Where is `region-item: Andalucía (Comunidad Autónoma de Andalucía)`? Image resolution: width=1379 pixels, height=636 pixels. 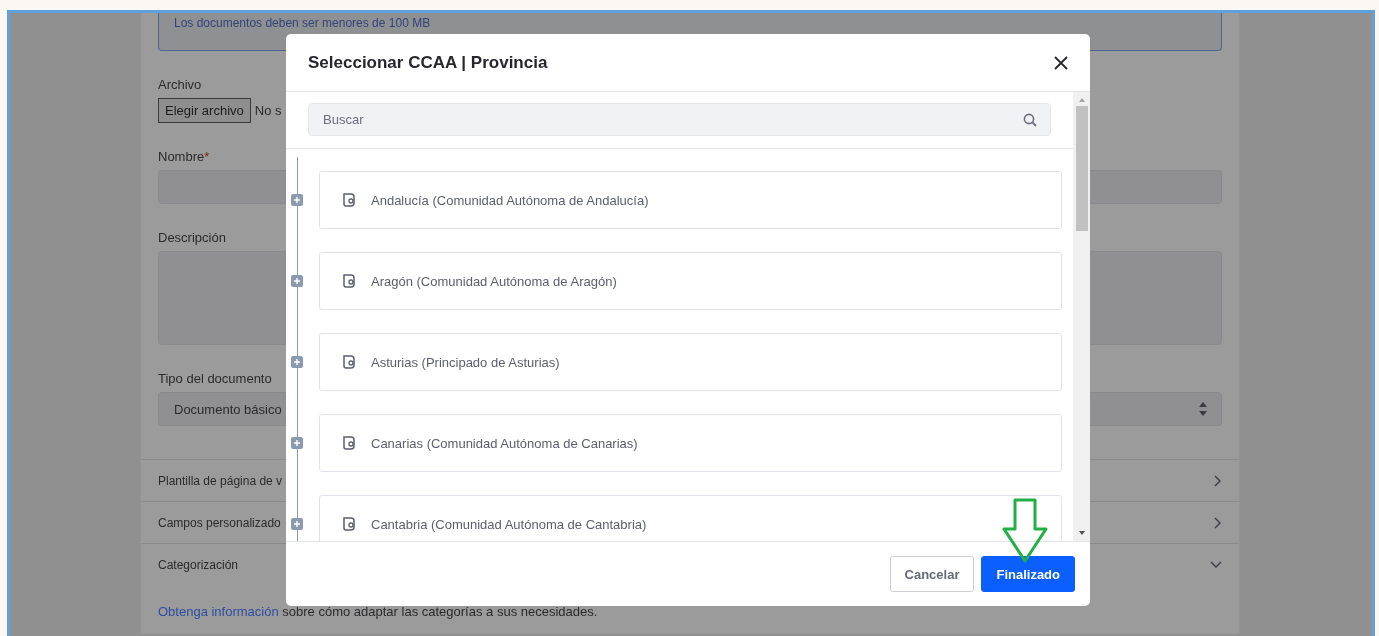
region-item: Andalucía (Comunidad Autónoma de Andalucía) is located at coordinates (690, 200).